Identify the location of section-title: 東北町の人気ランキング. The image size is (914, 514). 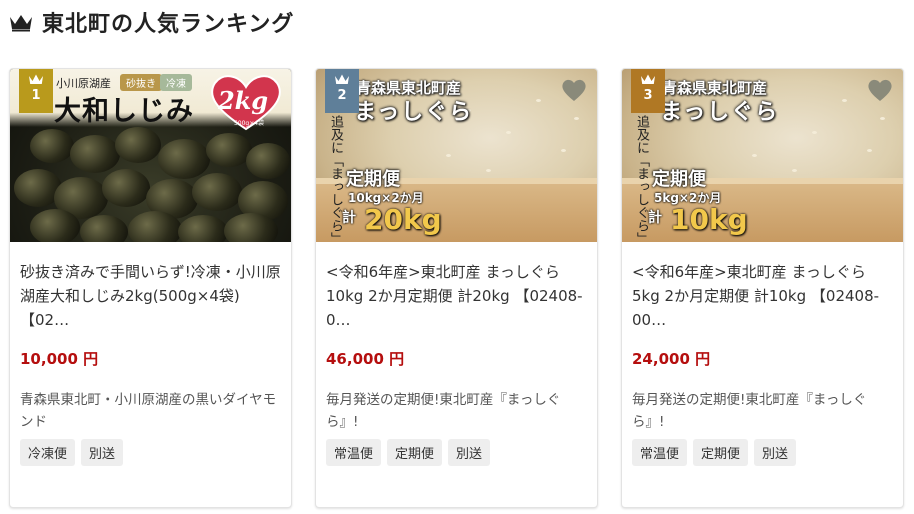
(168, 24).